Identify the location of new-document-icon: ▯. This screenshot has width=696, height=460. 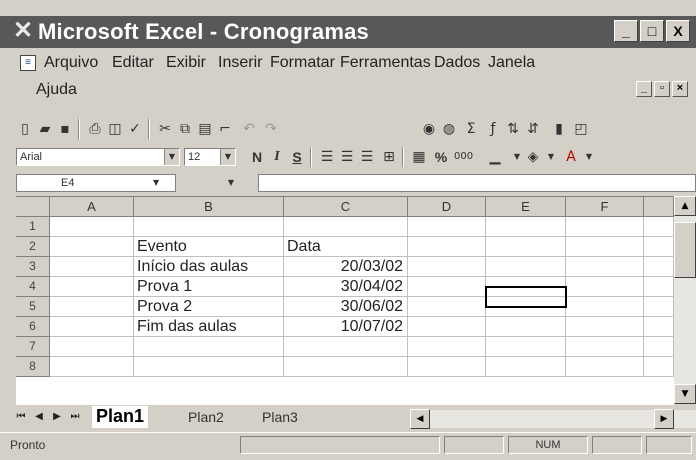
(25, 129).